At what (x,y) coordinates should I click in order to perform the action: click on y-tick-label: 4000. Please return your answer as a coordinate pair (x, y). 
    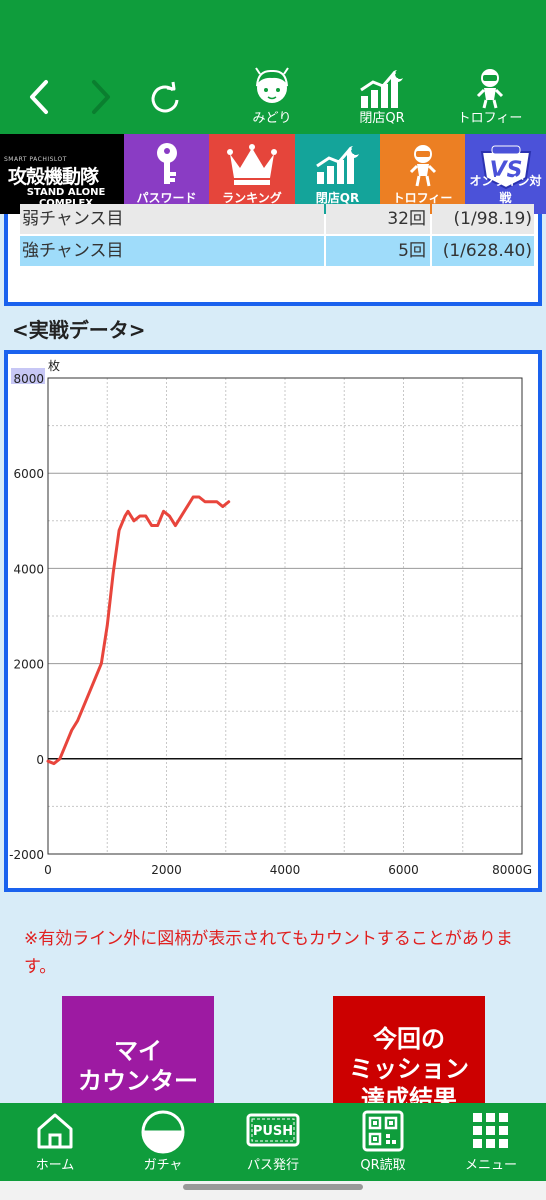
    Looking at the image, I should click on (28, 569).